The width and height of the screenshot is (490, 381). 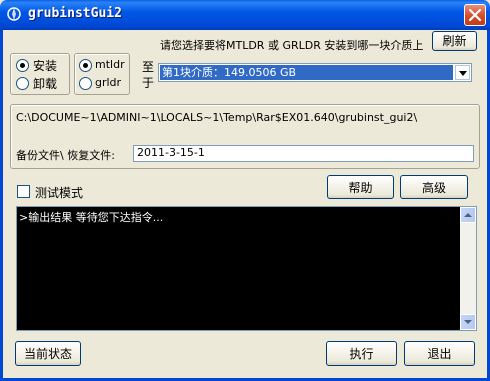 I want to click on uninstall-radio, so click(x=22, y=83).